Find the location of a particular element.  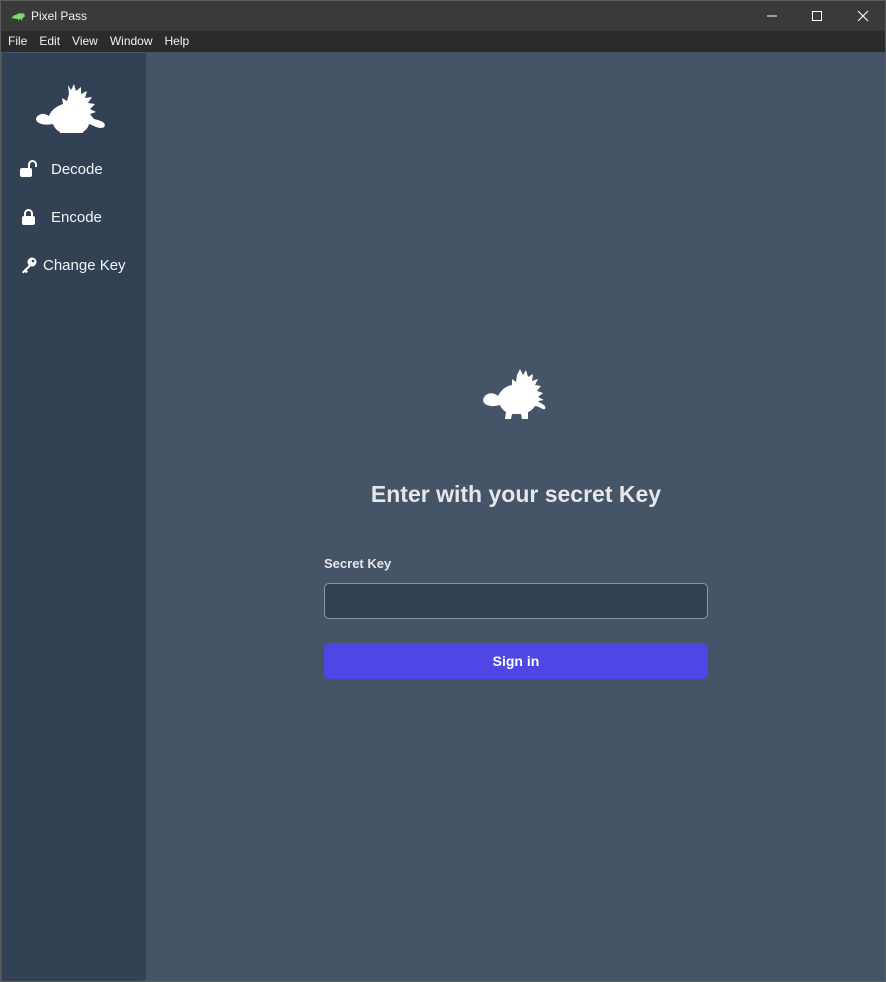

minimize-button is located at coordinates (772, 16).